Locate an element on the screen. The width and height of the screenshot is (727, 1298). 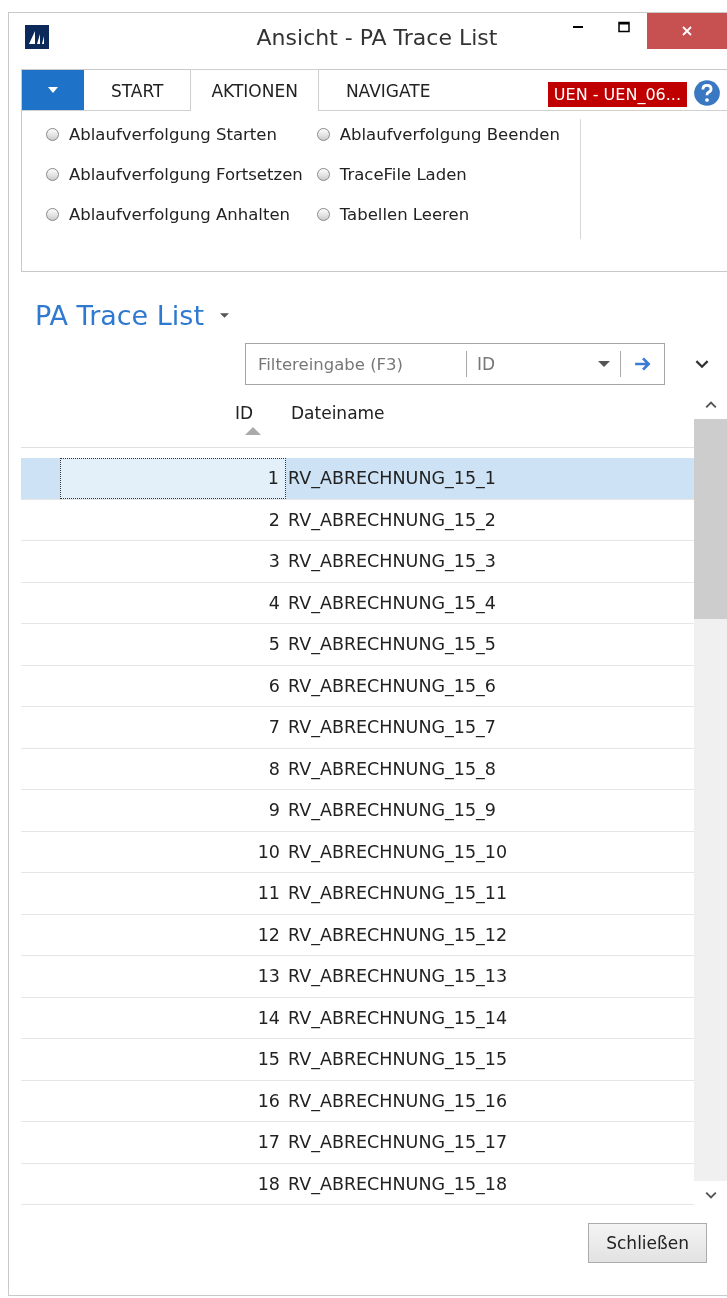
table-cell-text: 14 is located at coordinates (268, 1017).